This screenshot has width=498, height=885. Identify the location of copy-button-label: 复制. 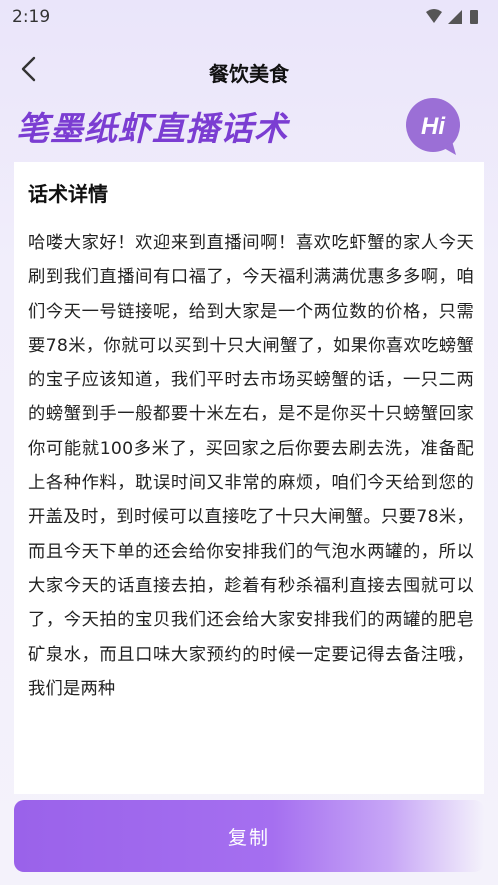
(248, 837).